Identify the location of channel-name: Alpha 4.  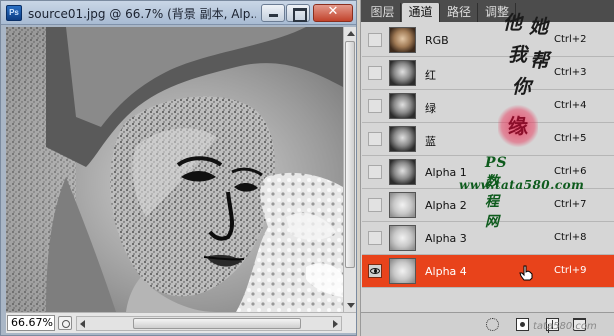
(446, 271).